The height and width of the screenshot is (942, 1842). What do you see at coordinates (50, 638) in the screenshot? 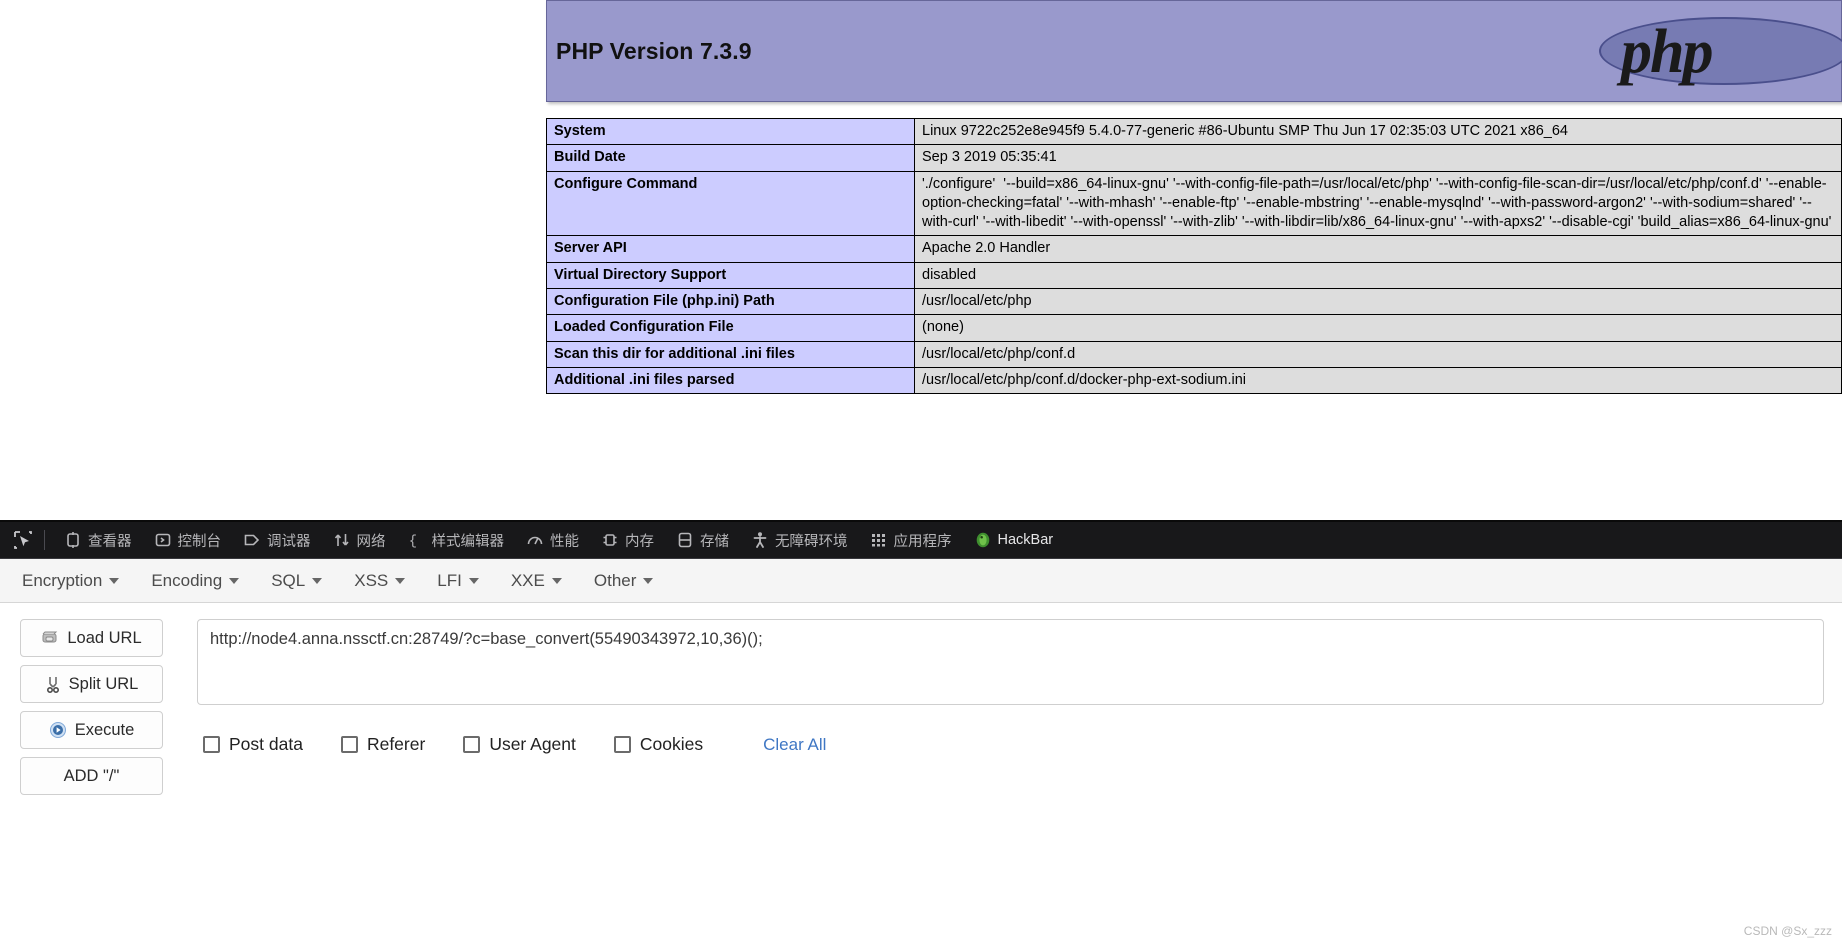
I see `load-url-icon` at bounding box center [50, 638].